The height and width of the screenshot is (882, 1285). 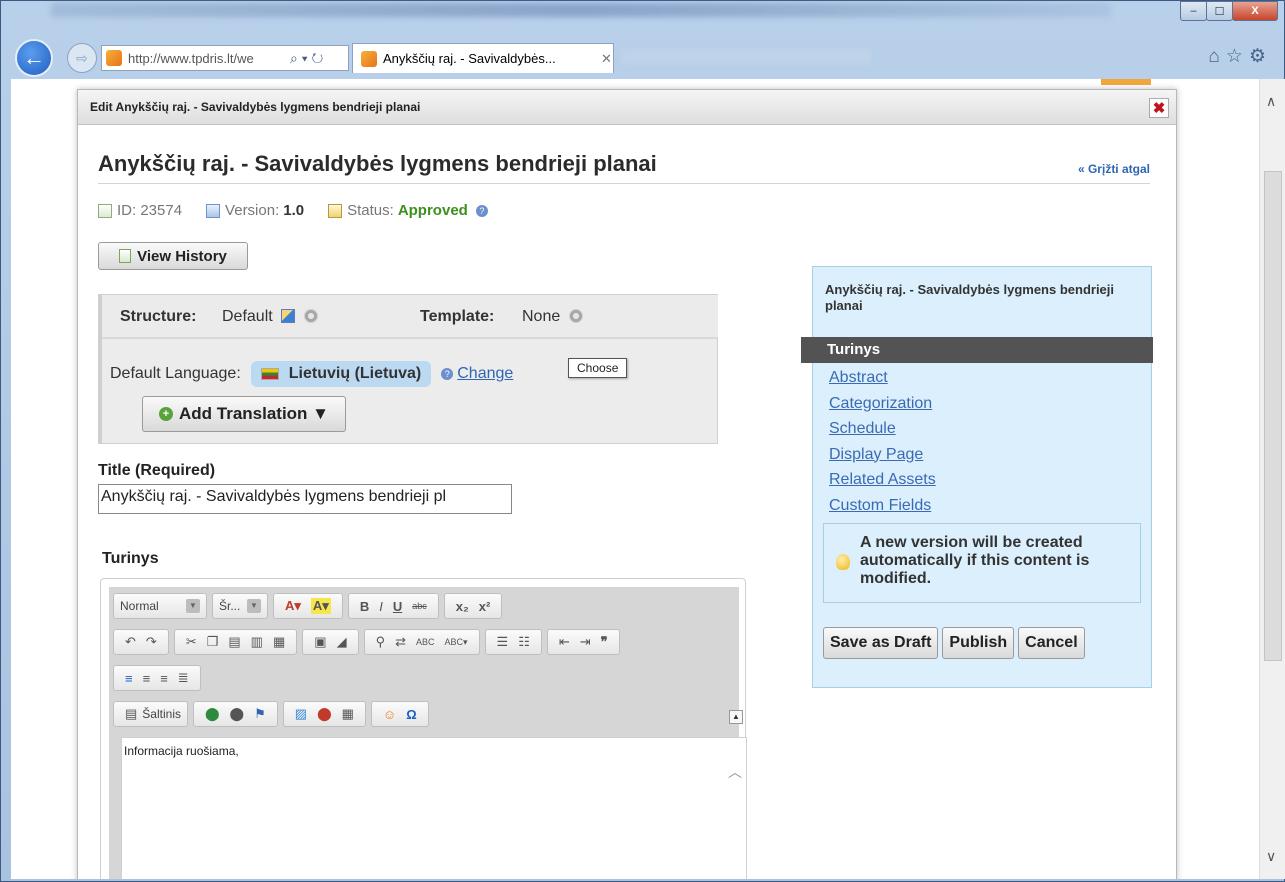 I want to click on special-char-icon: Ω, so click(x=411, y=714).